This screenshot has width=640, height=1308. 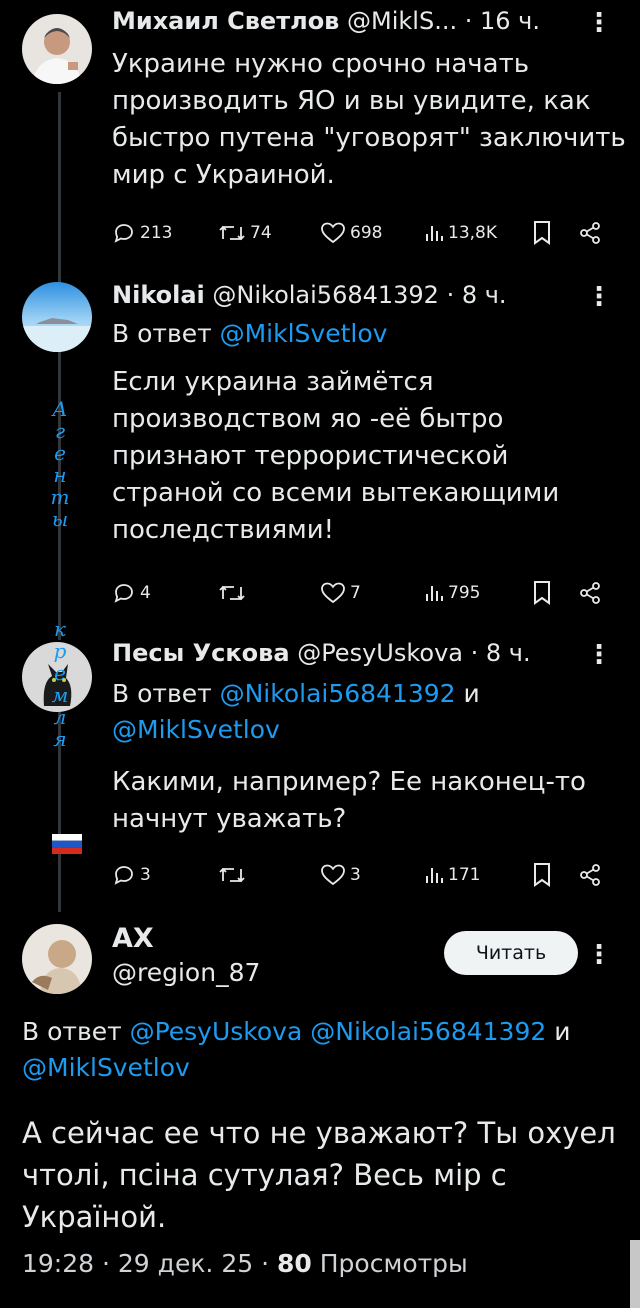 I want to click on overlay-letter: н, so click(x=60, y=475).